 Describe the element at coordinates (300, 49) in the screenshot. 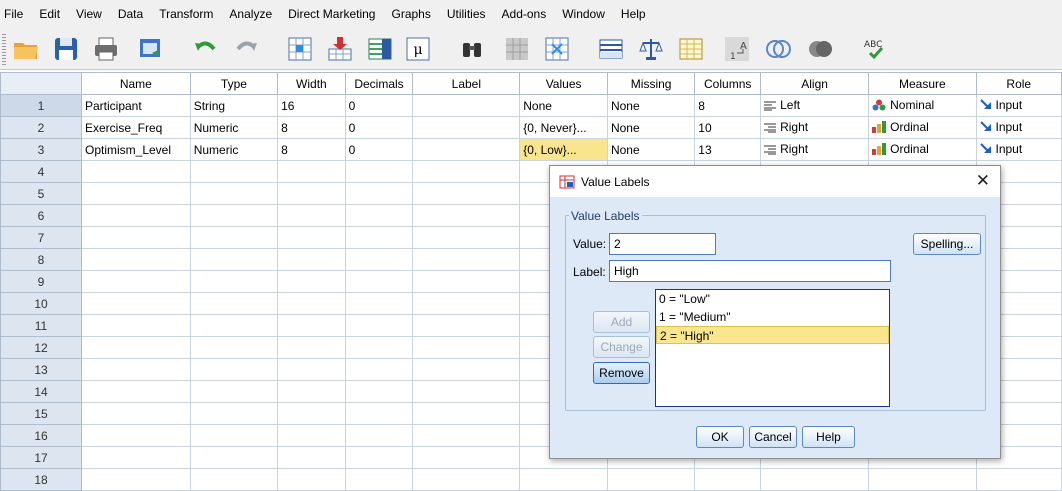

I see `goto-case-icon` at that location.